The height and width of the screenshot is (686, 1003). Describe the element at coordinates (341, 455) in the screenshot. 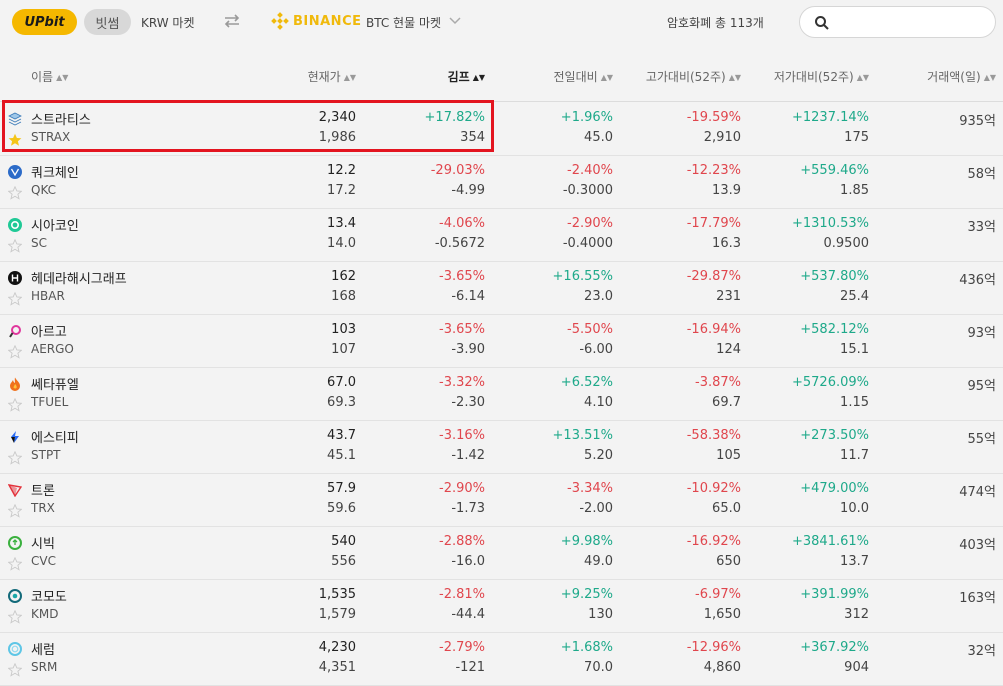

I see `binance-price: 45.1` at that location.